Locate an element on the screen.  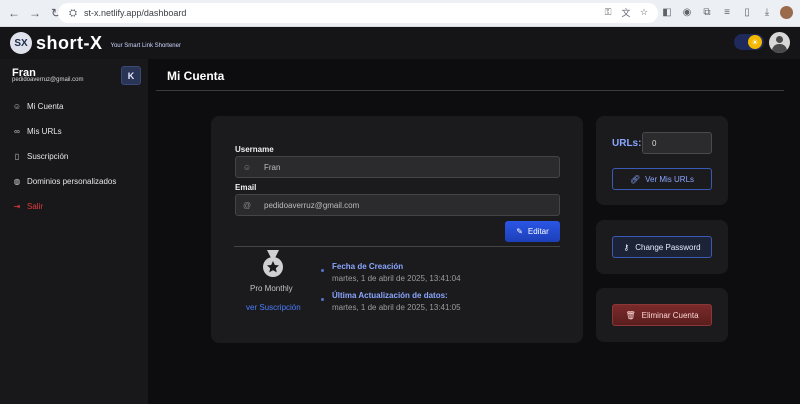
collapse-sidebar-button: K is located at coordinates (131, 75).